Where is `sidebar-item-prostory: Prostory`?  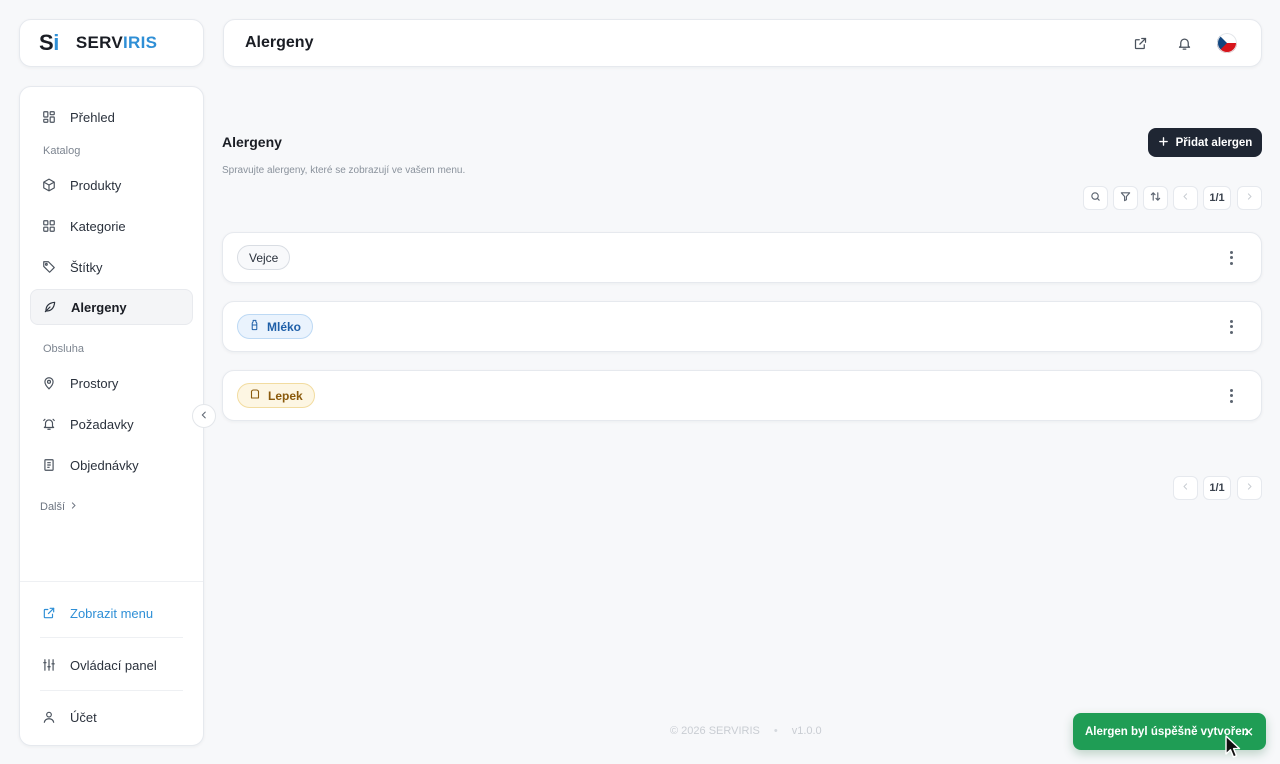
sidebar-item-prostory: Prostory is located at coordinates (111, 383).